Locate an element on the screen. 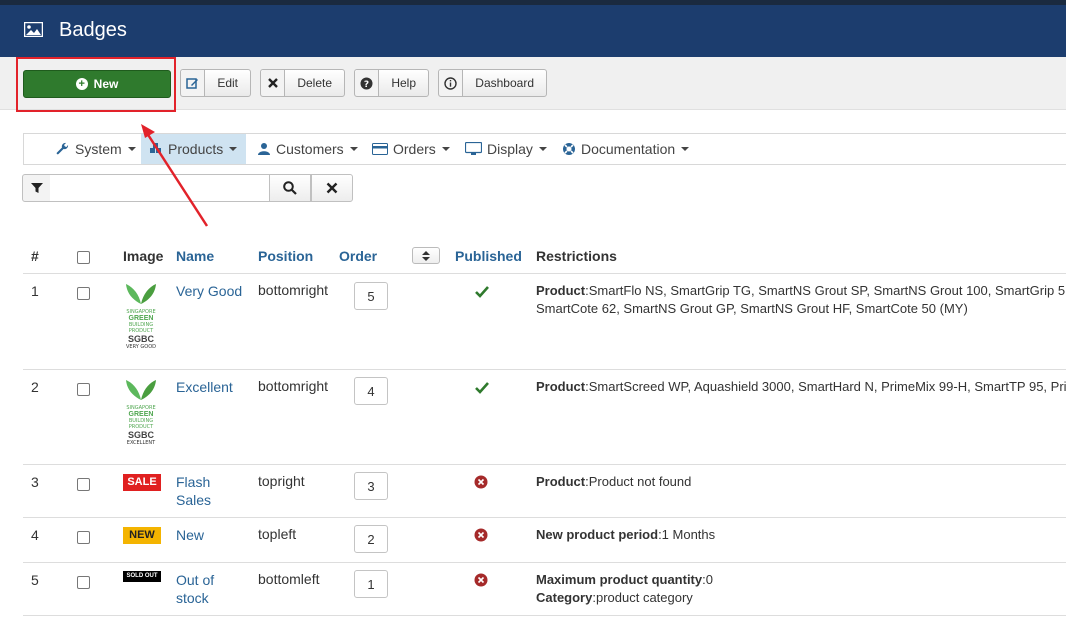 Image resolution: width=1066 pixels, height=622 pixels. col-restrictions: Restrictions is located at coordinates (576, 256).